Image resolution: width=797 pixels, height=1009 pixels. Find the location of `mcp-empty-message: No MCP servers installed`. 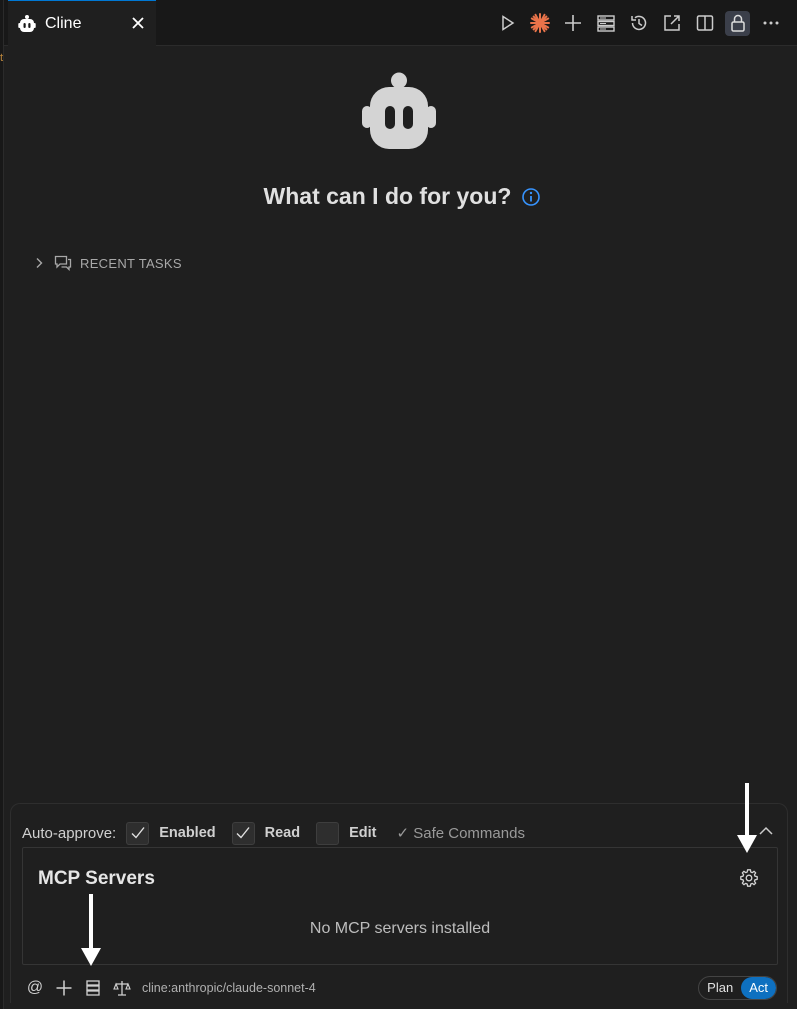

mcp-empty-message: No MCP servers installed is located at coordinates (400, 928).